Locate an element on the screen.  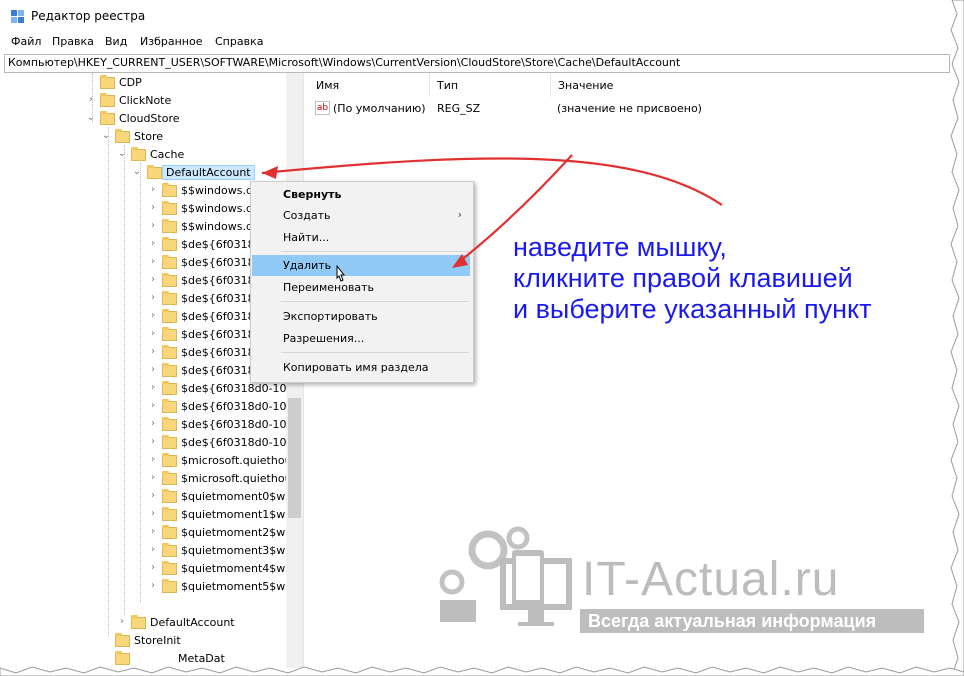
tree-item-cache: ⌄ Cache is located at coordinates (143, 156).